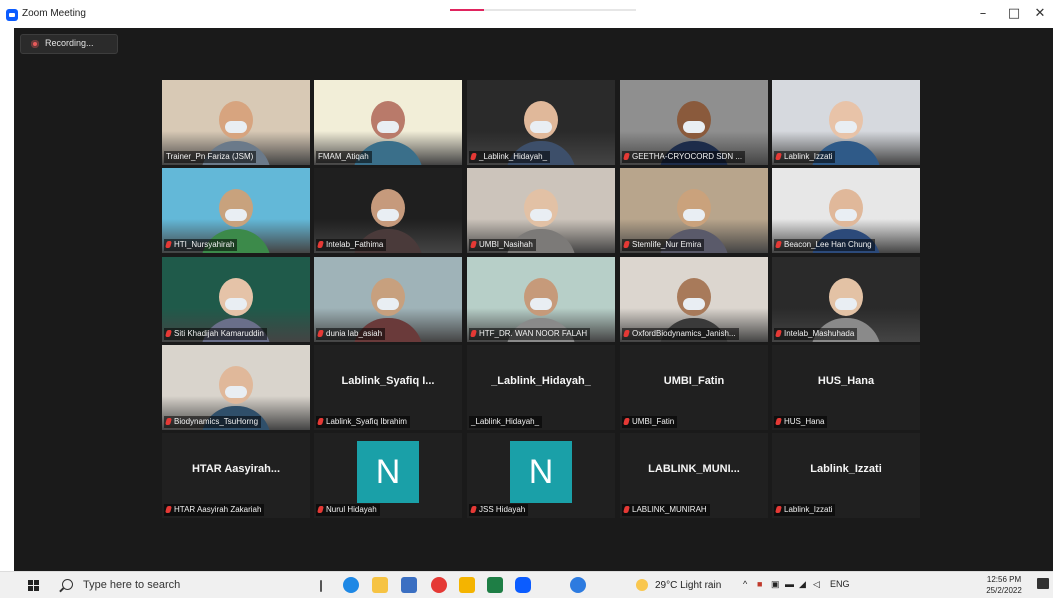 The width and height of the screenshot is (1053, 598). What do you see at coordinates (236, 299) in the screenshot?
I see `participant-tile: Siti Khadijah Kamaruddin` at bounding box center [236, 299].